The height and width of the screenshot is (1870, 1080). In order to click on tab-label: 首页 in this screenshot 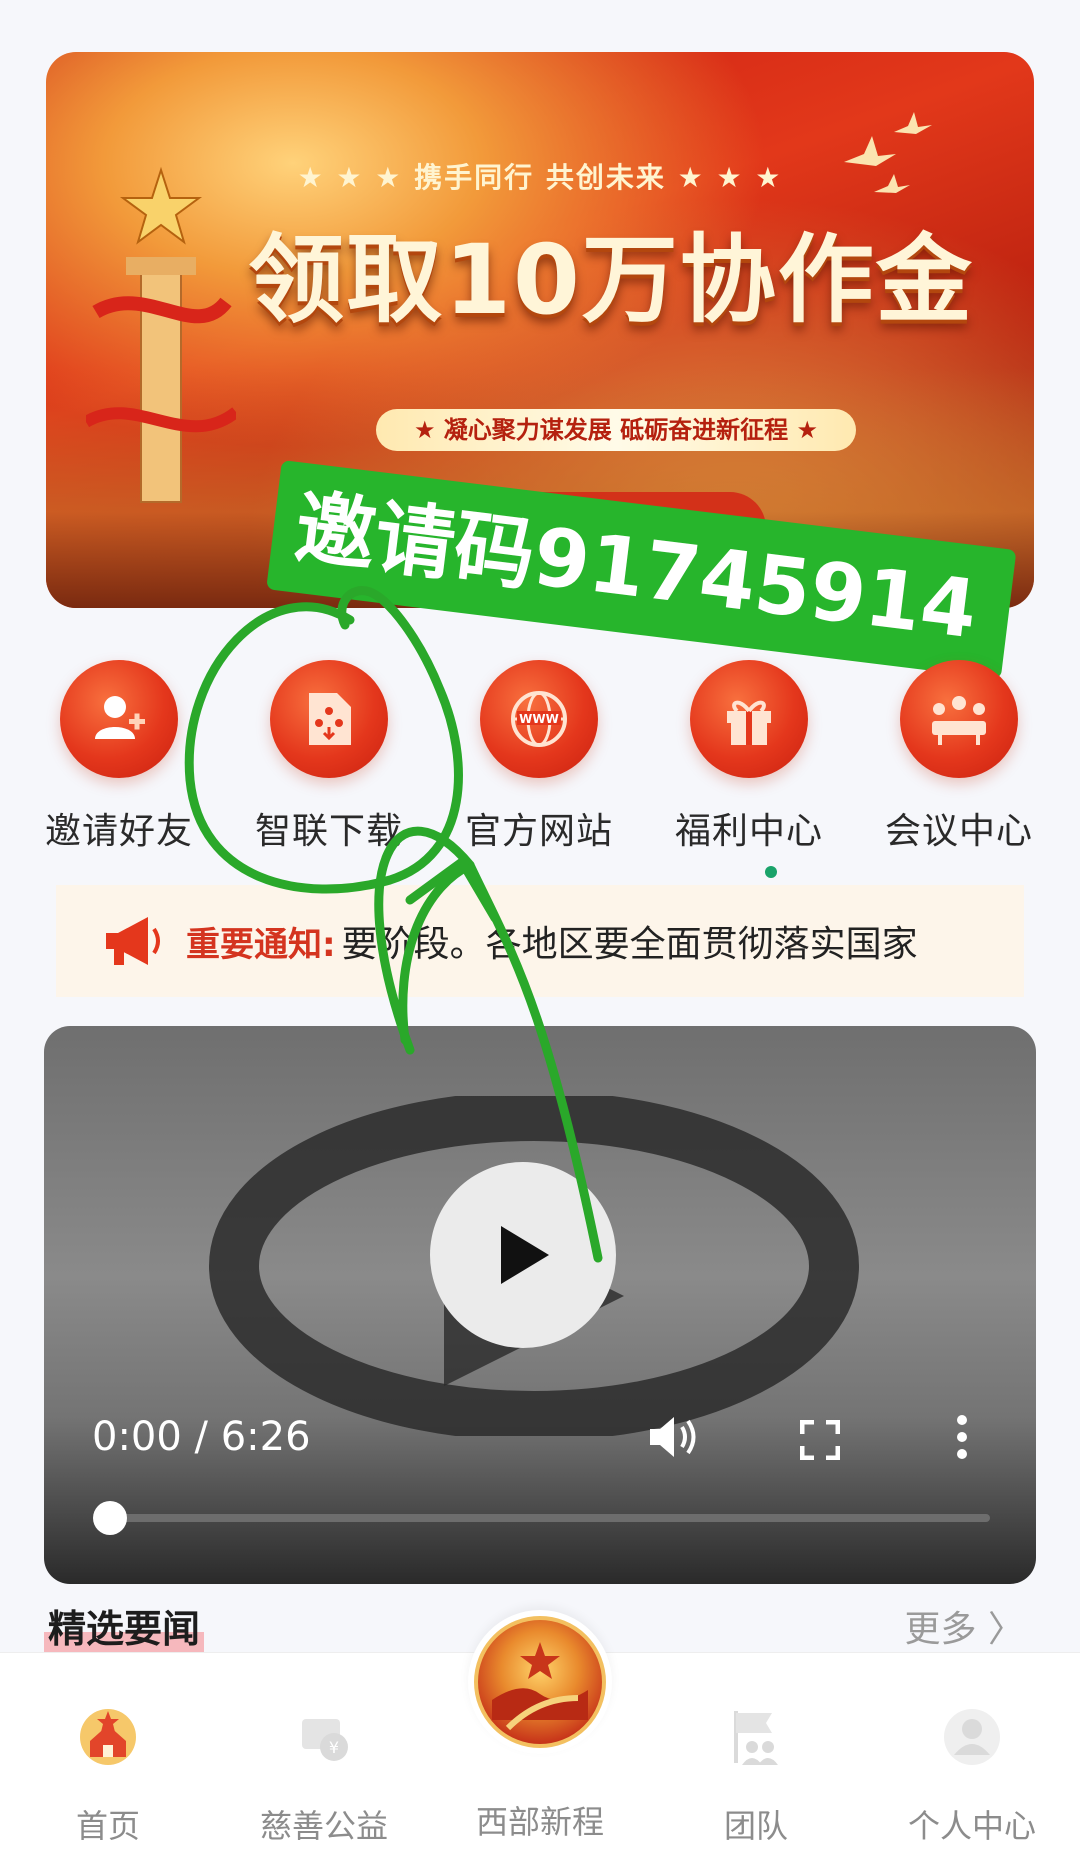, I will do `click(107, 1826)`.